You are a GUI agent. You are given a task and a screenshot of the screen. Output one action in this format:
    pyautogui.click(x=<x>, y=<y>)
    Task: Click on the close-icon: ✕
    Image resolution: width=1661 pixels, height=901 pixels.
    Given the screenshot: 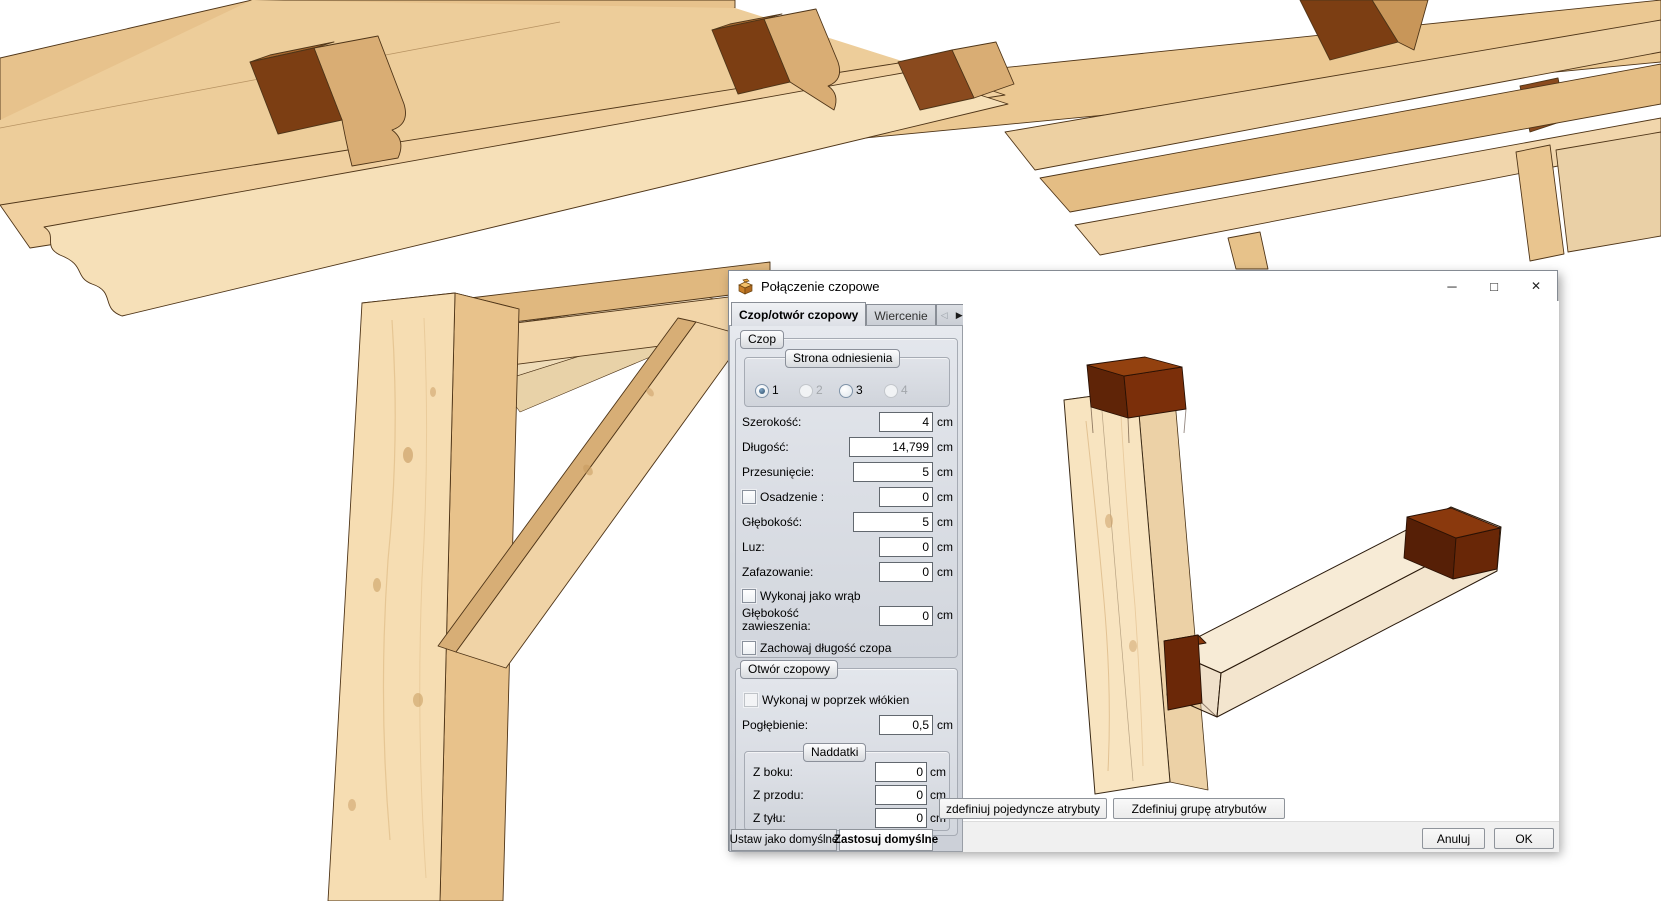 What is the action you would take?
    pyautogui.click(x=1536, y=286)
    